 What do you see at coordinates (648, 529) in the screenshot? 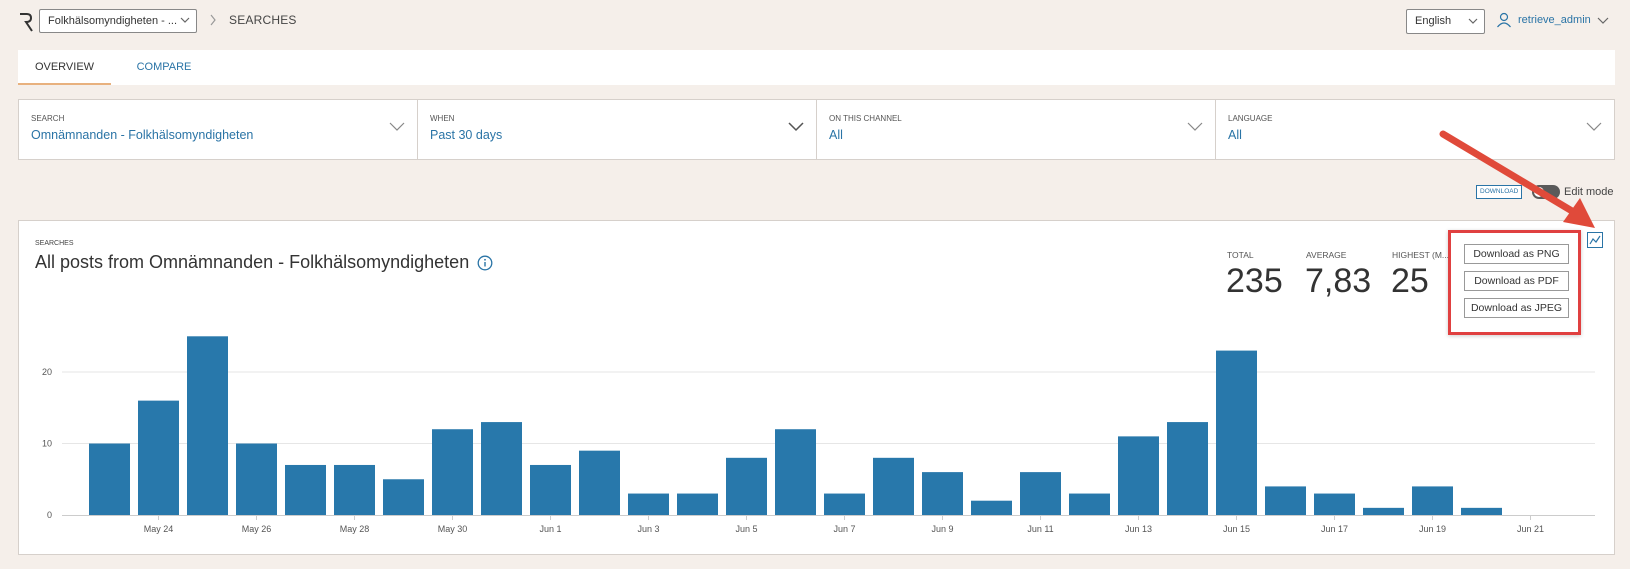
I see `x-tick-label: Jun 3` at bounding box center [648, 529].